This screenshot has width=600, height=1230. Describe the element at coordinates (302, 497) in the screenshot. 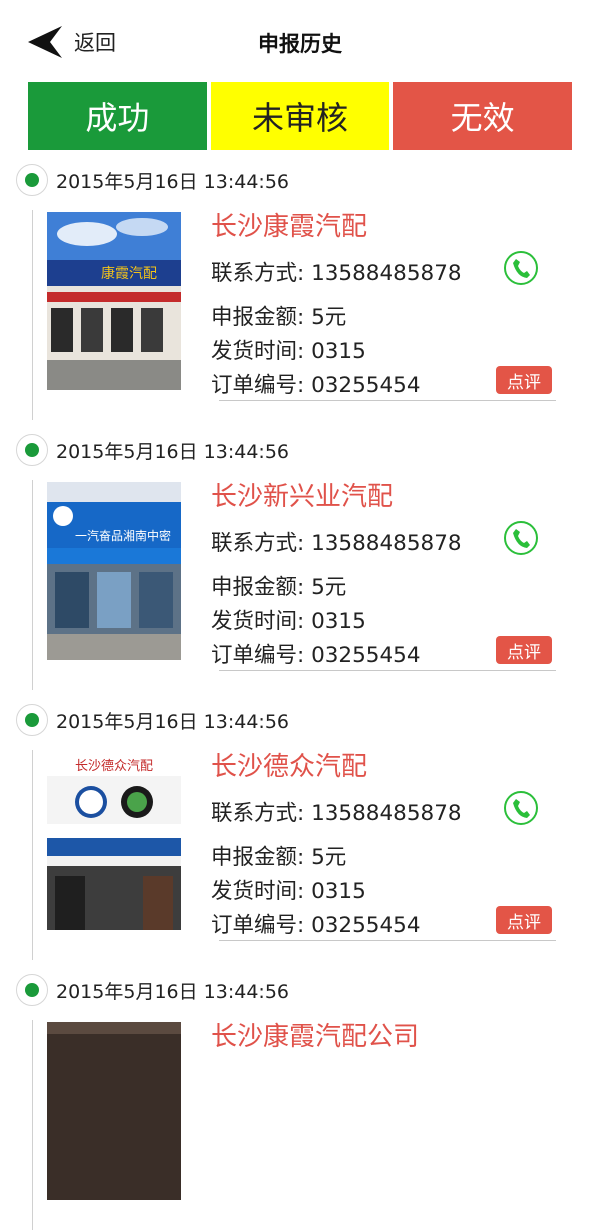

I see `shop-name: 长沙新兴业汽配` at that location.